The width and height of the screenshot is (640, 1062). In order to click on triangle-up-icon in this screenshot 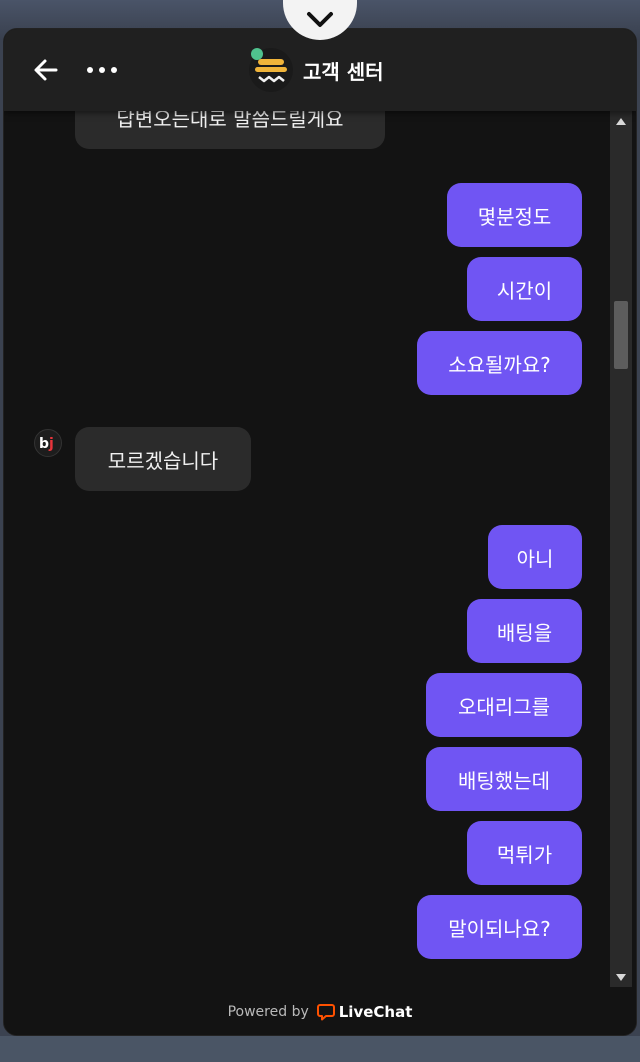, I will do `click(621, 121)`.